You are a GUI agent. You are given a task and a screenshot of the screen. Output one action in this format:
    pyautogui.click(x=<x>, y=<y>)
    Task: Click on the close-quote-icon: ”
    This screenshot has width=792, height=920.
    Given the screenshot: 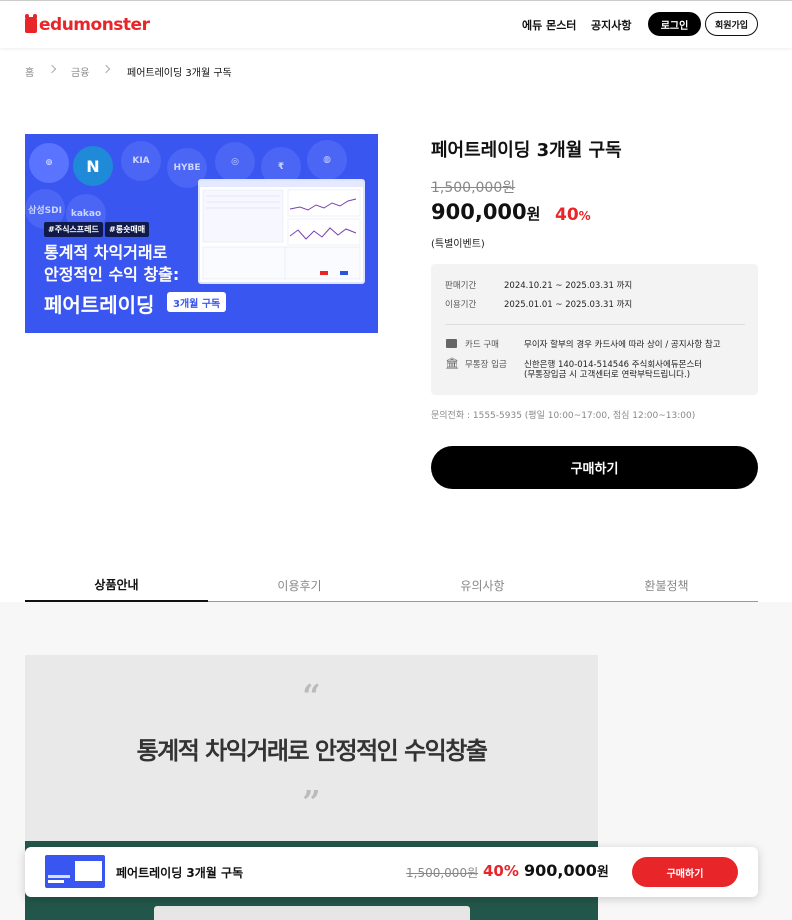 What is the action you would take?
    pyautogui.click(x=311, y=802)
    